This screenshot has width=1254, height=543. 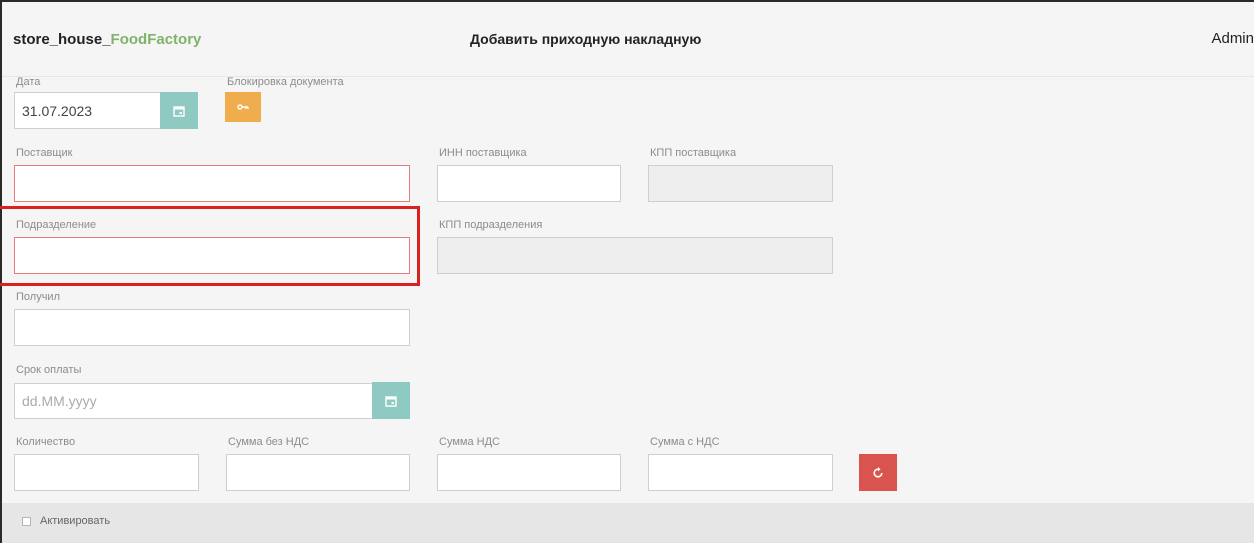 What do you see at coordinates (156, 39) in the screenshot?
I see `brand-highlight: FoodFactory` at bounding box center [156, 39].